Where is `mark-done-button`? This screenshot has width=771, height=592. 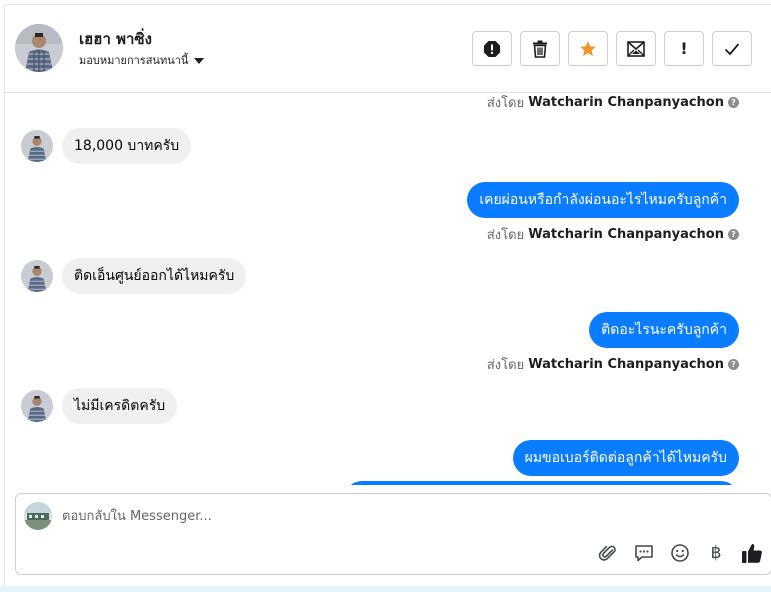 mark-done-button is located at coordinates (732, 48).